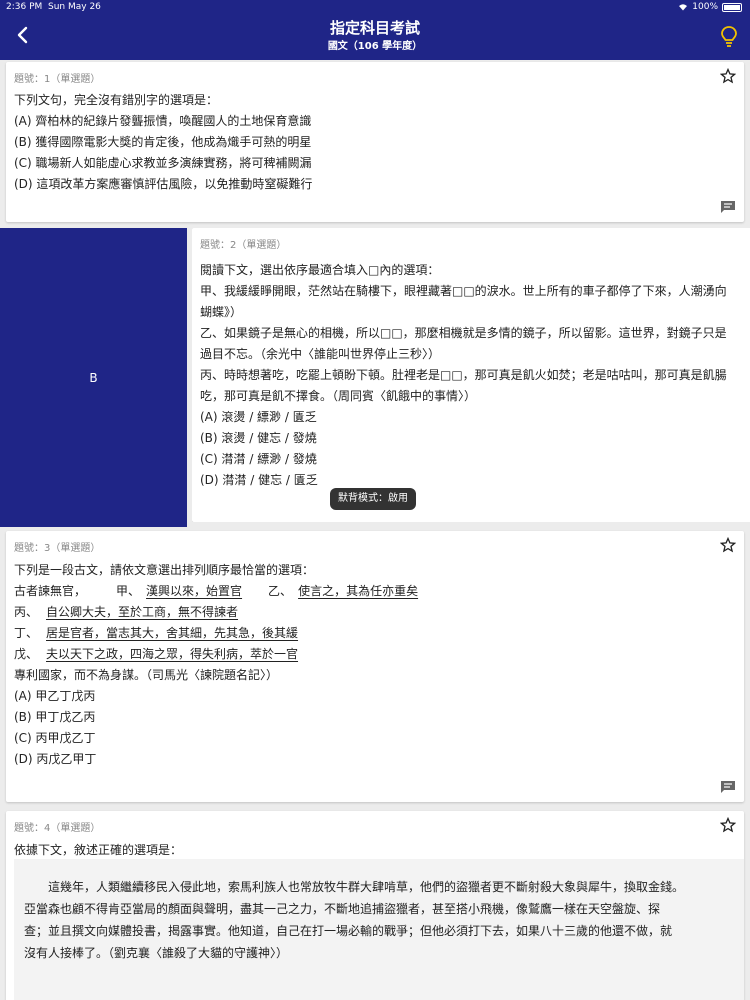  What do you see at coordinates (163, 163) in the screenshot?
I see `option-c: (C) 職場新人如能虛心求教並多演練實務，將可稗補闕漏` at bounding box center [163, 163].